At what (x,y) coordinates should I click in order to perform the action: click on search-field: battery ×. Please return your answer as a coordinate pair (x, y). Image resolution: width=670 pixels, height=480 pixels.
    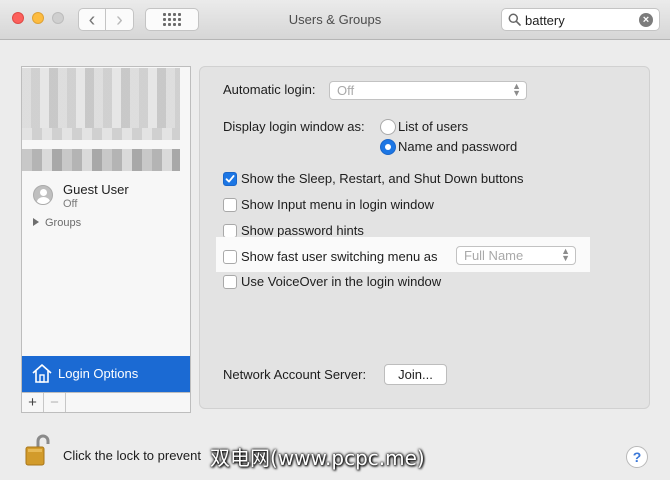
    Looking at the image, I should click on (580, 19).